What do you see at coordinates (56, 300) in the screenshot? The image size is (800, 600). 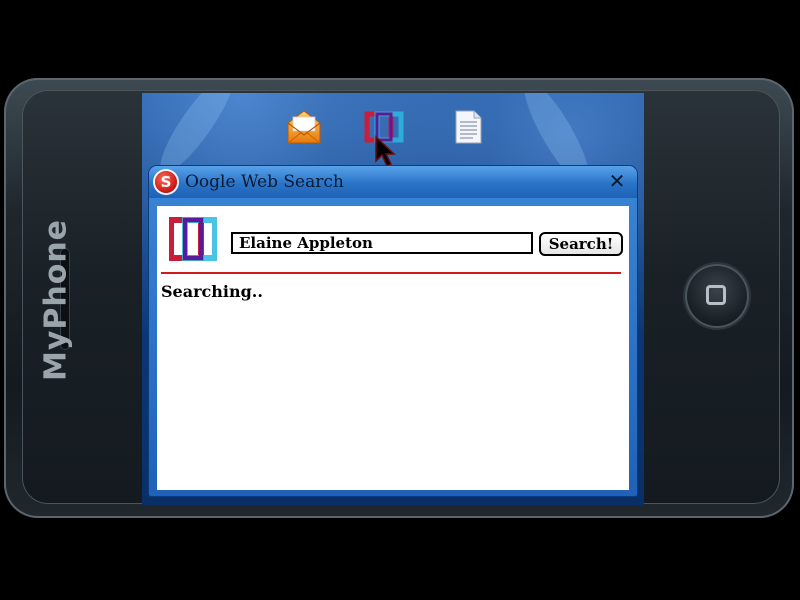 I see `phone-brand: MyPhone` at bounding box center [56, 300].